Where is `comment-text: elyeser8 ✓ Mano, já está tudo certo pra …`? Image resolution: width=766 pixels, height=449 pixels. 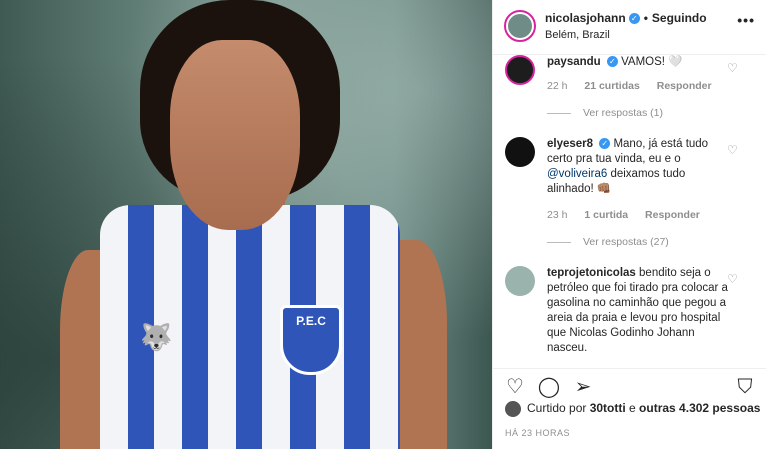 comment-text: elyeser8 ✓ Mano, já está tudo certo pra … is located at coordinates (641, 167).